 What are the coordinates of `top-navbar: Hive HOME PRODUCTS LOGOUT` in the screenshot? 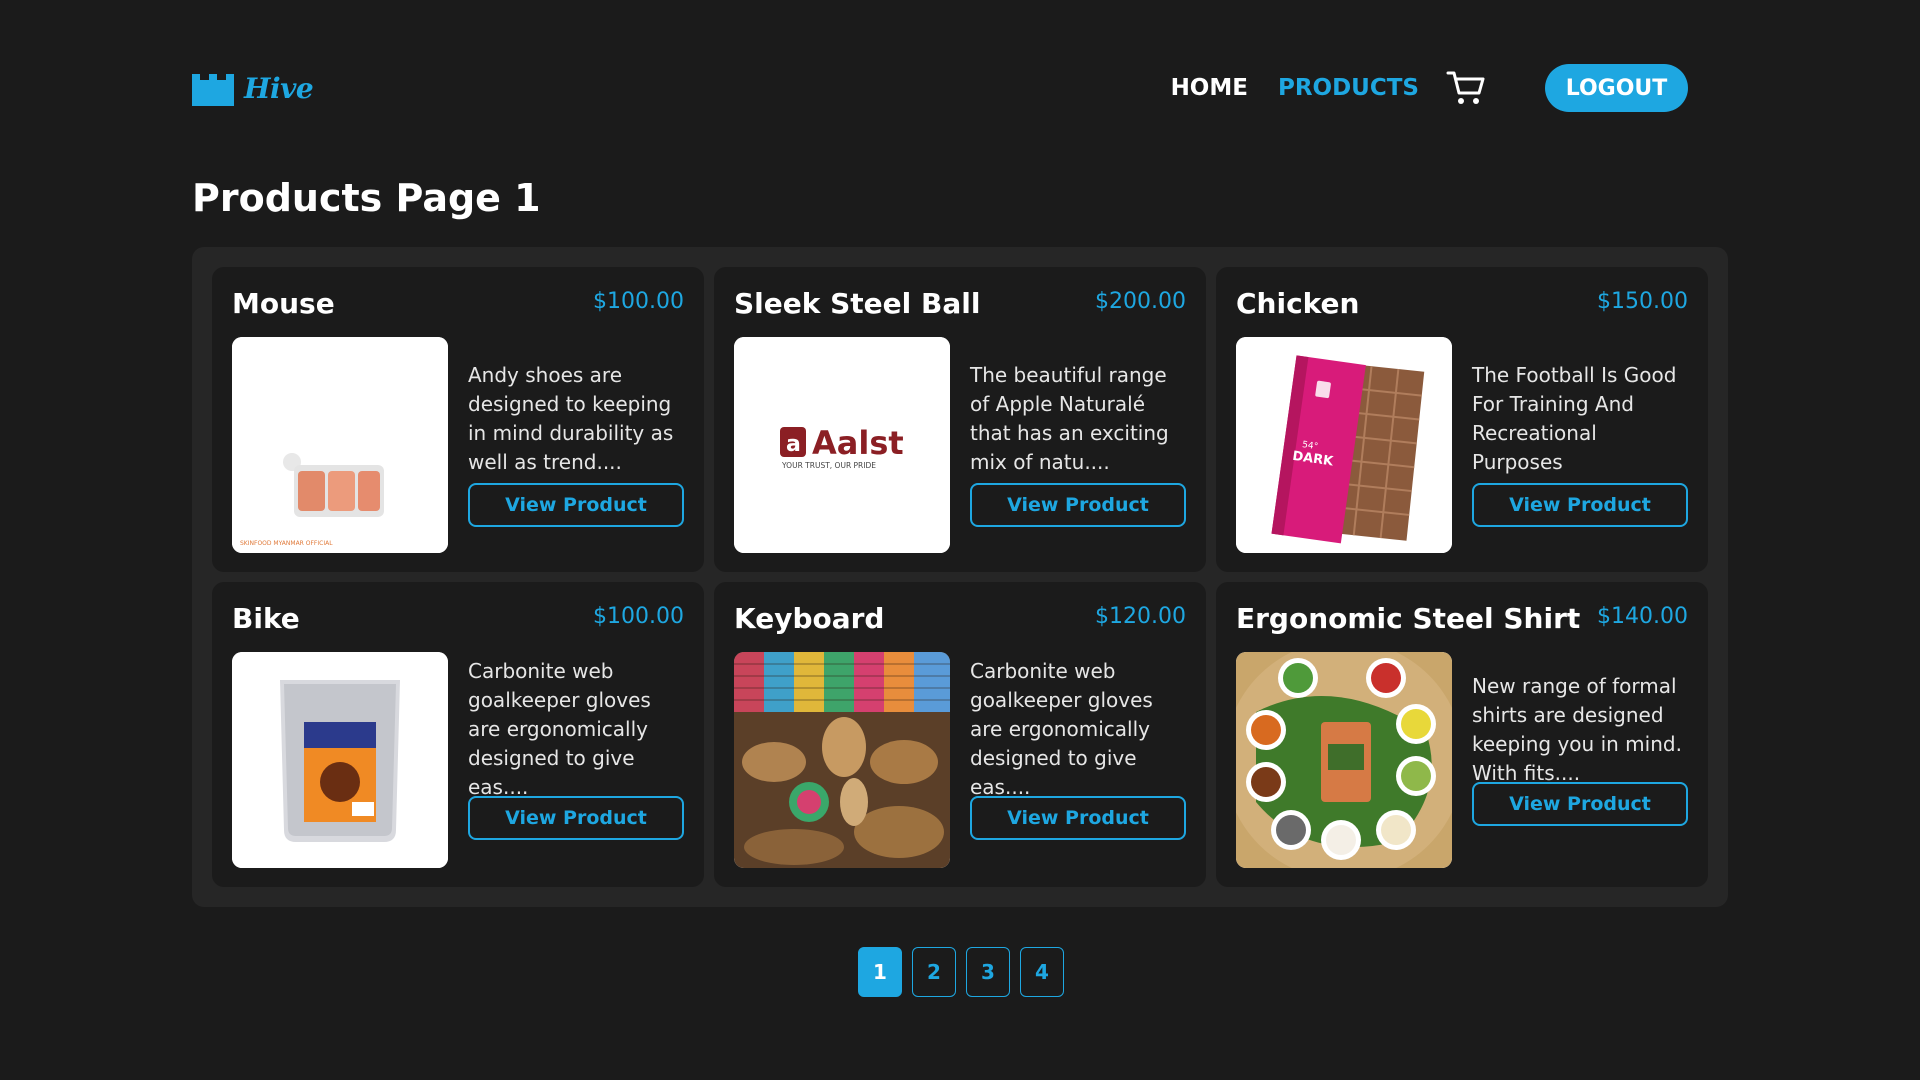 It's located at (940, 88).